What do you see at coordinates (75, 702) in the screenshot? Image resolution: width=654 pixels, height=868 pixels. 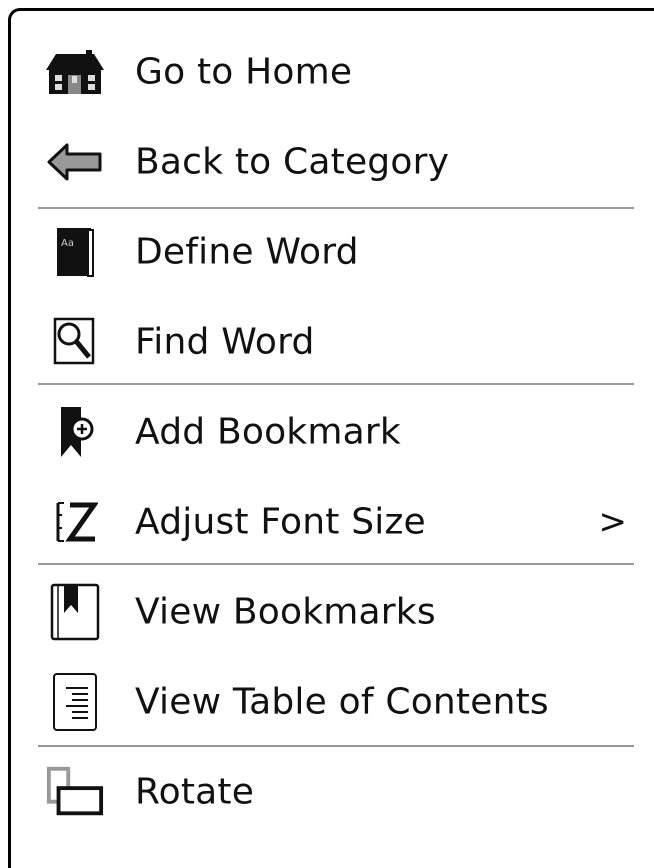 I see `table-of-contents-icon` at bounding box center [75, 702].